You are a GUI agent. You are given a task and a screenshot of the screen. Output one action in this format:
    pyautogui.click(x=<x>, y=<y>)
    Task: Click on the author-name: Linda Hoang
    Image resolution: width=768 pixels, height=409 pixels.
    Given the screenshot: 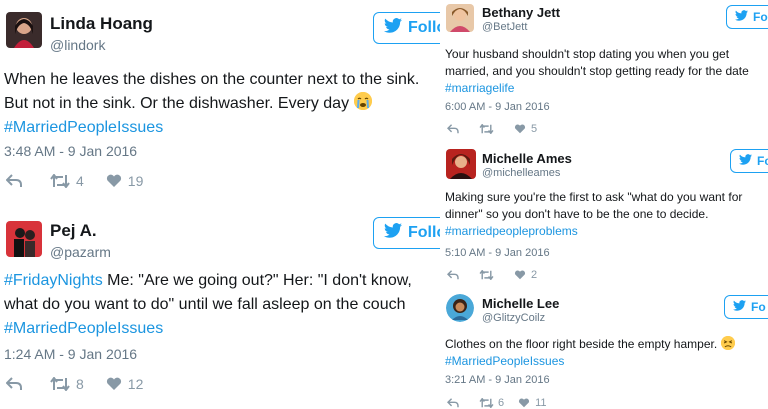 What is the action you would take?
    pyautogui.click(x=101, y=24)
    